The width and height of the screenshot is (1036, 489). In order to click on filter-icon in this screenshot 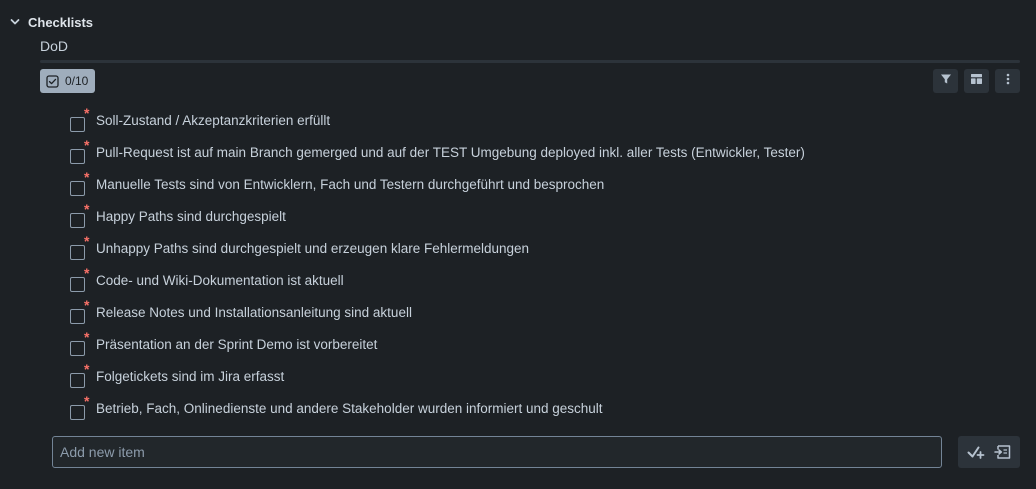, I will do `click(946, 81)`.